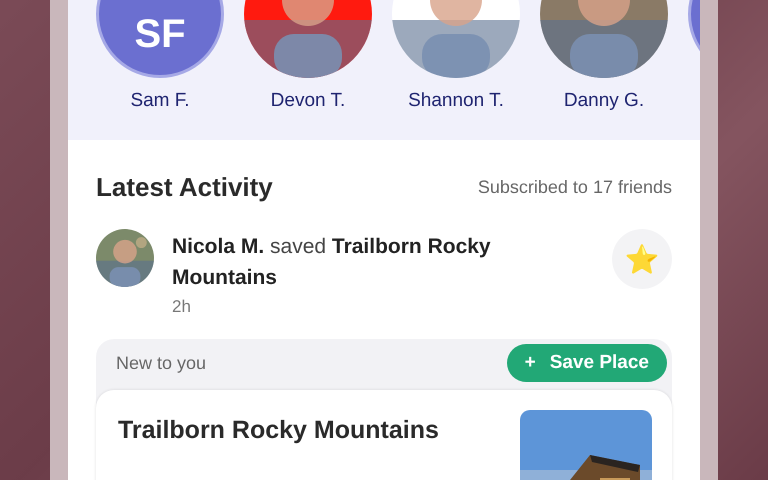  I want to click on place-title: Trailborn Rocky Mountains, so click(278, 431).